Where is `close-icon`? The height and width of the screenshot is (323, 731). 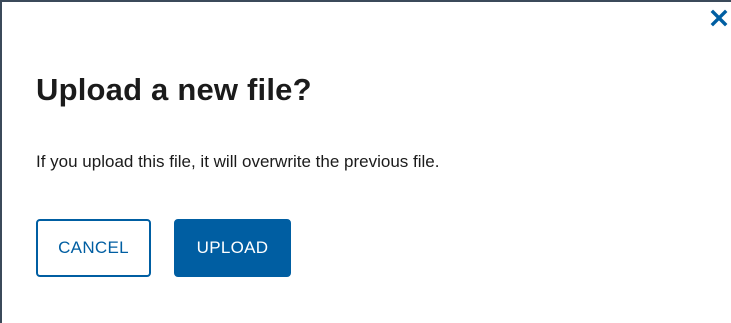 close-icon is located at coordinates (719, 18).